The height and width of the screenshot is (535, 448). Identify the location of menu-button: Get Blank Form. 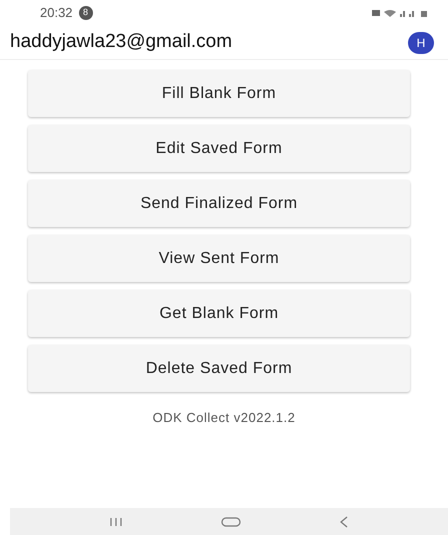
(219, 313).